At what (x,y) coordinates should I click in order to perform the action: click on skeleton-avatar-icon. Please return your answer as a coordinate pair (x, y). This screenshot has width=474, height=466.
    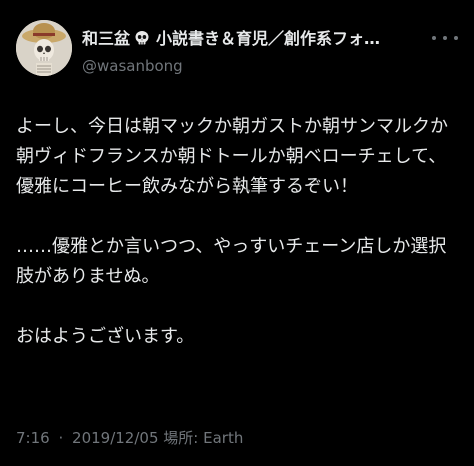
    Looking at the image, I should click on (44, 48).